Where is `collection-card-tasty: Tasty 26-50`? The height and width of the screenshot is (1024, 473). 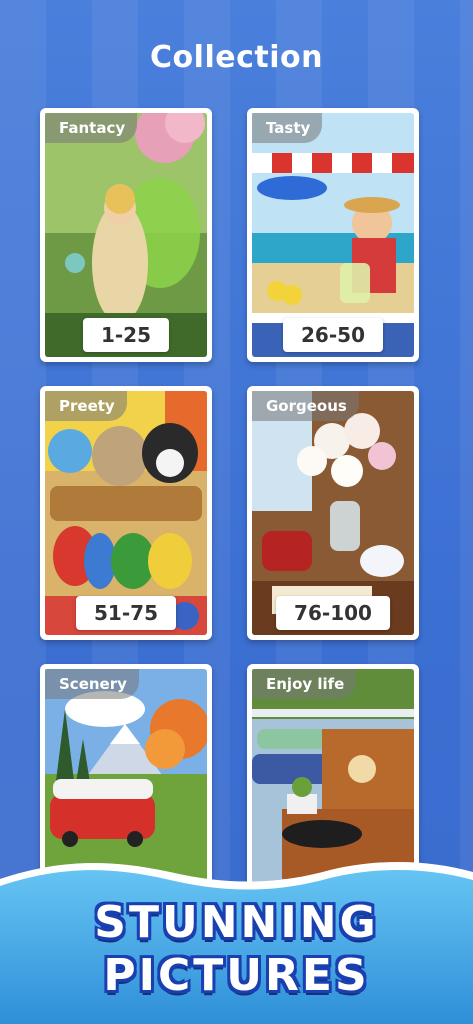
collection-card-tasty: Tasty 26-50 is located at coordinates (333, 235).